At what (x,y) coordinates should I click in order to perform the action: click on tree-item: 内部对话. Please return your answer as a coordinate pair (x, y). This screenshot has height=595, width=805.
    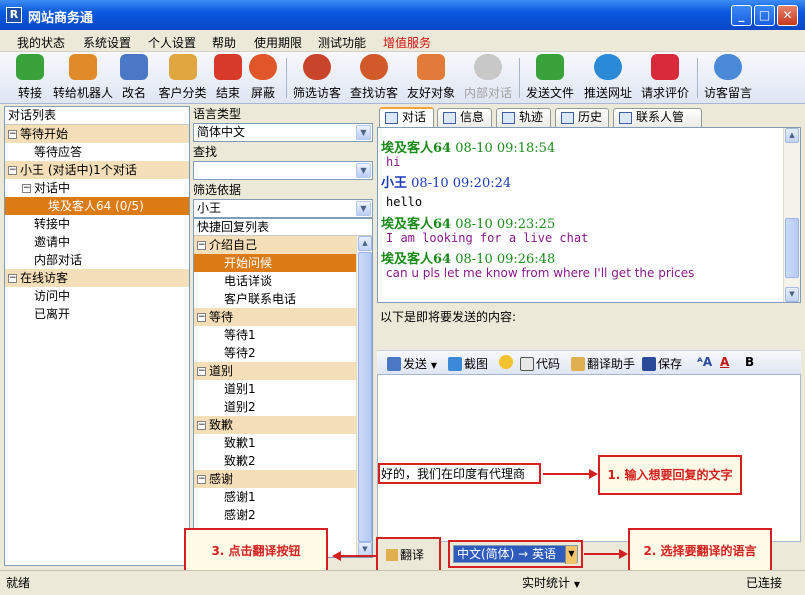
    Looking at the image, I should click on (97, 260).